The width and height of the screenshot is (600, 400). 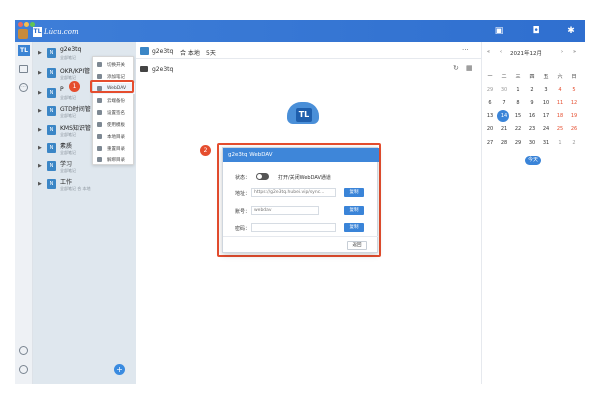 What do you see at coordinates (99, 124) in the screenshot?
I see `template-icon` at bounding box center [99, 124].